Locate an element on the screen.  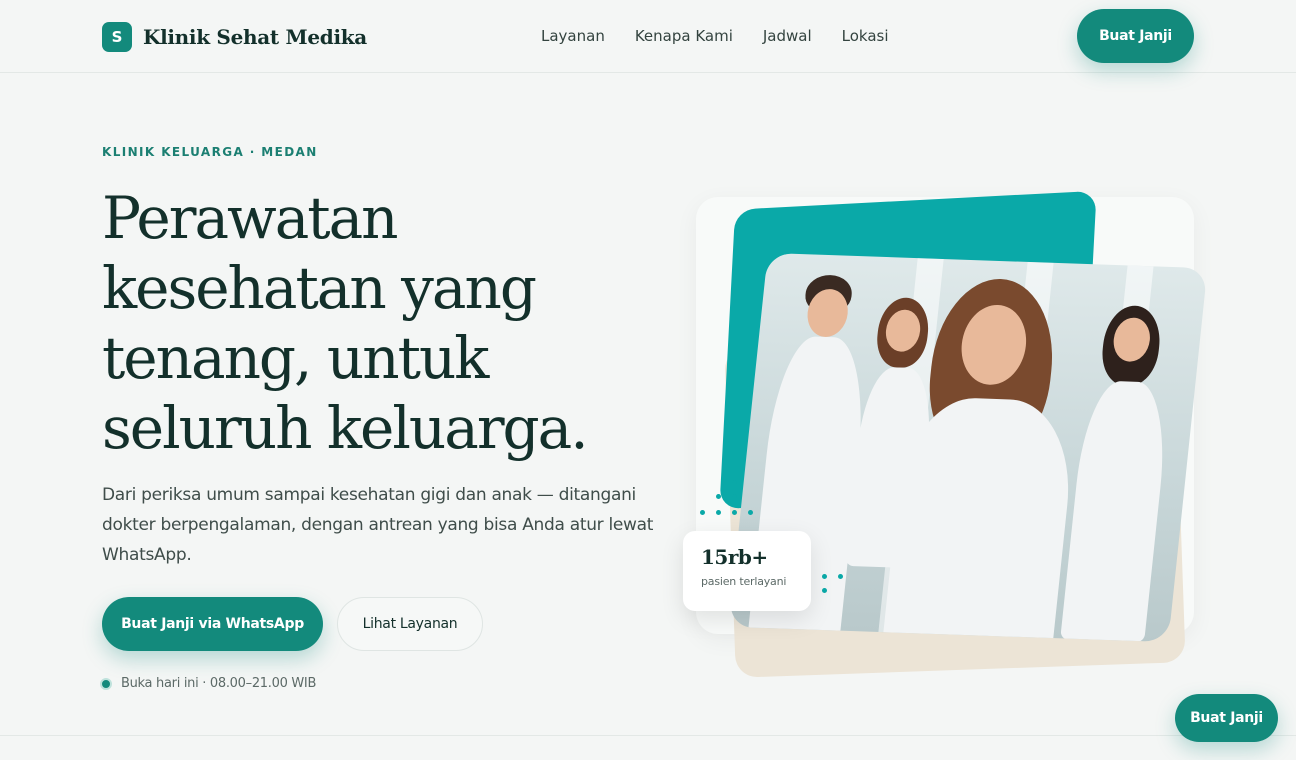
logo-mark-icon: S is located at coordinates (117, 37).